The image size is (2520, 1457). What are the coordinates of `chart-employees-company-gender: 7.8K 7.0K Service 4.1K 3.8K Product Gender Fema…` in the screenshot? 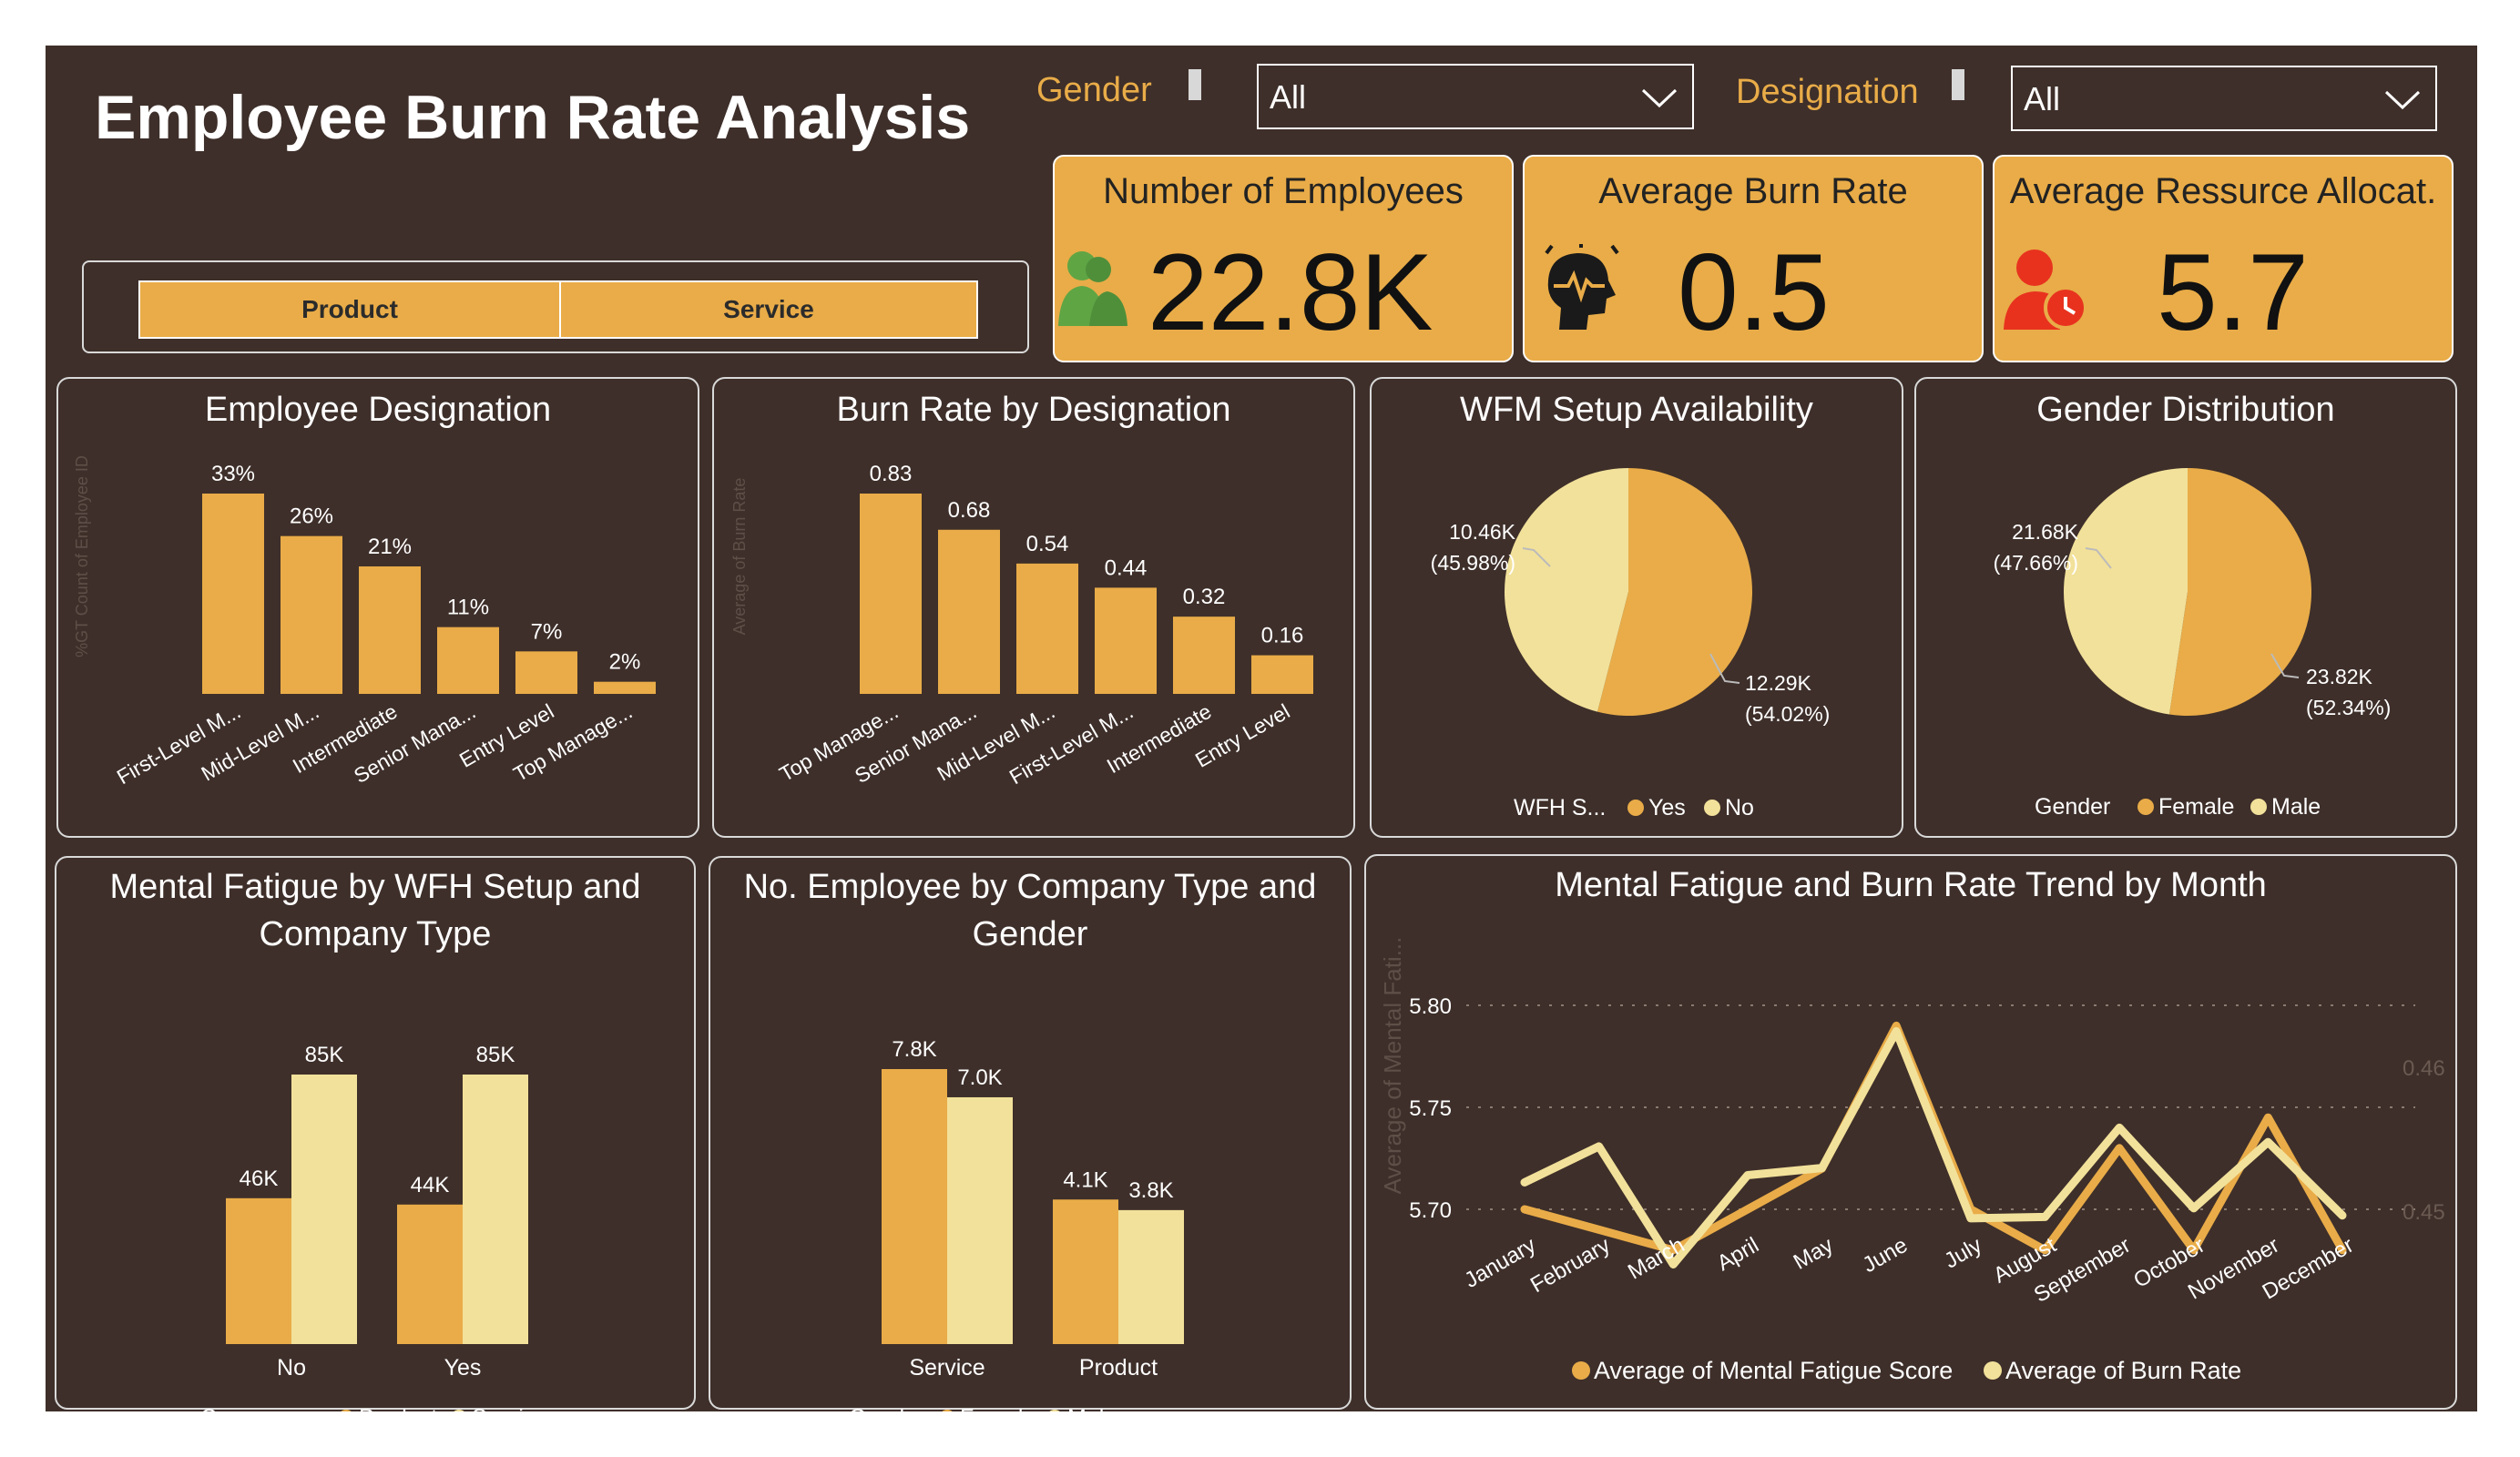 It's located at (1016, 1224).